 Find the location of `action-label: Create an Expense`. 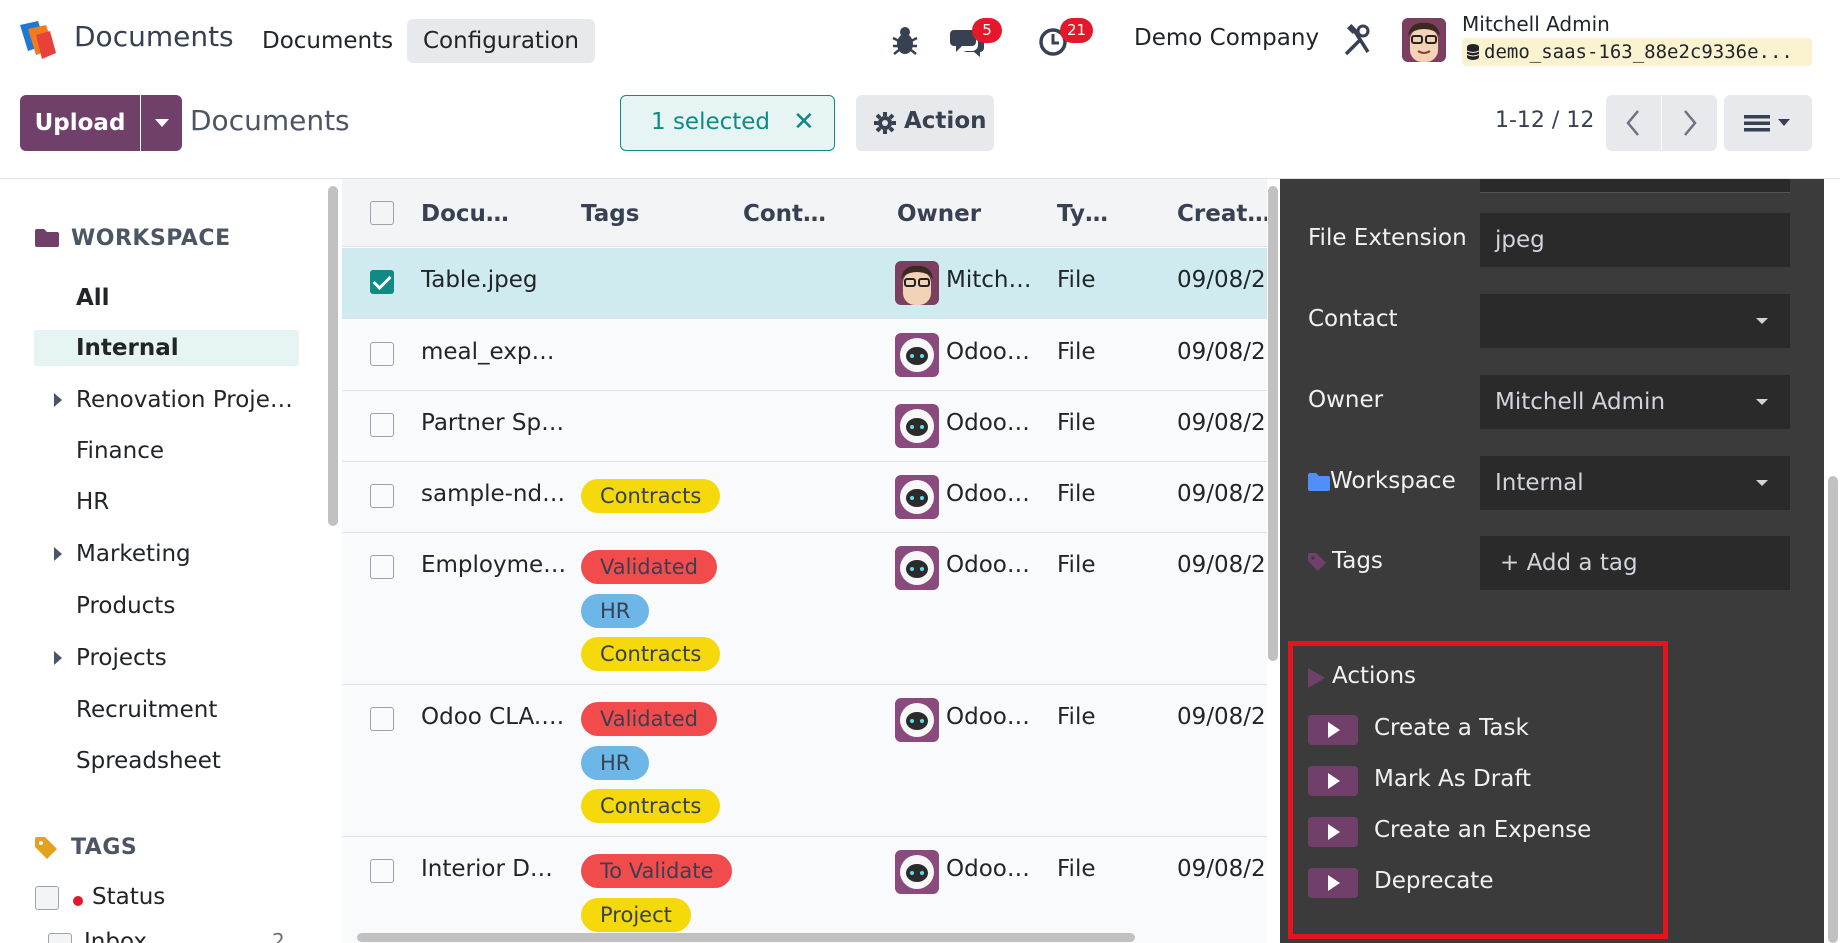

action-label: Create an Expense is located at coordinates (1482, 830).